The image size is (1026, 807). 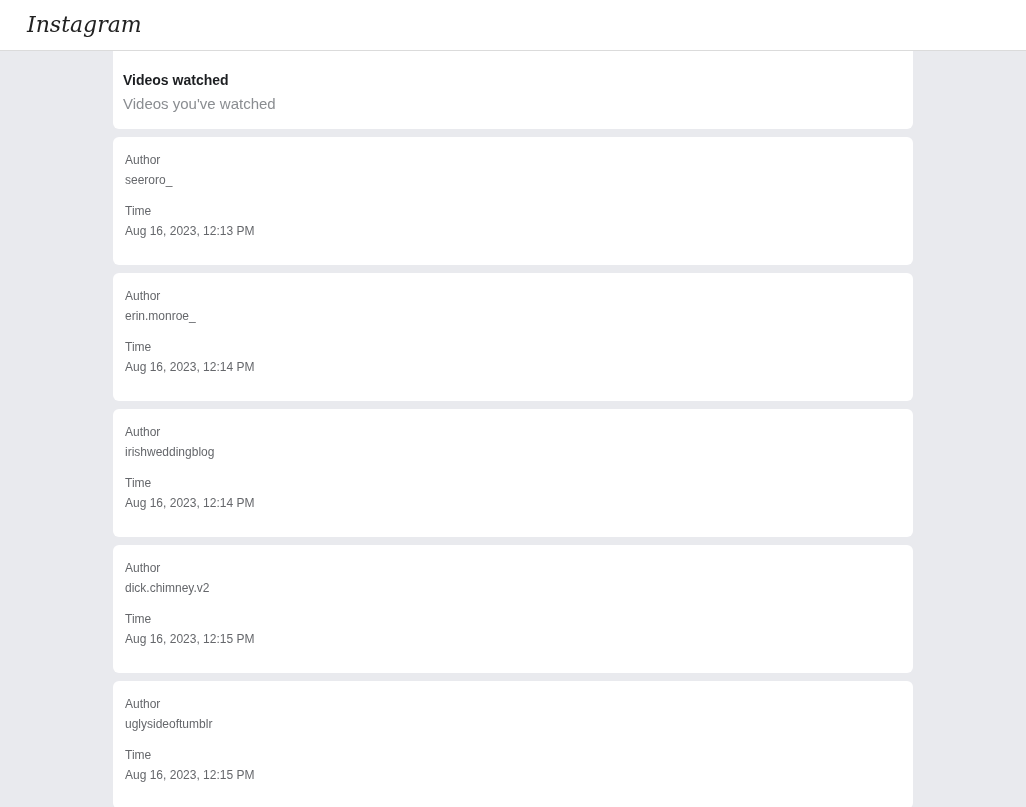 What do you see at coordinates (160, 316) in the screenshot?
I see `field-value: erin.monroe_` at bounding box center [160, 316].